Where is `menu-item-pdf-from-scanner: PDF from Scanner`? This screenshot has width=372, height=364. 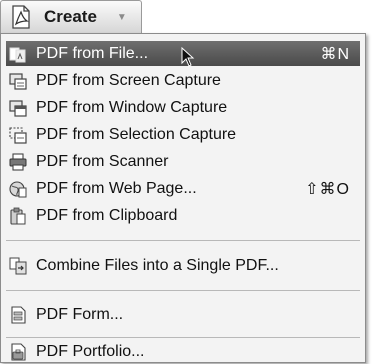 menu-item-pdf-from-scanner: PDF from Scanner is located at coordinates (183, 161).